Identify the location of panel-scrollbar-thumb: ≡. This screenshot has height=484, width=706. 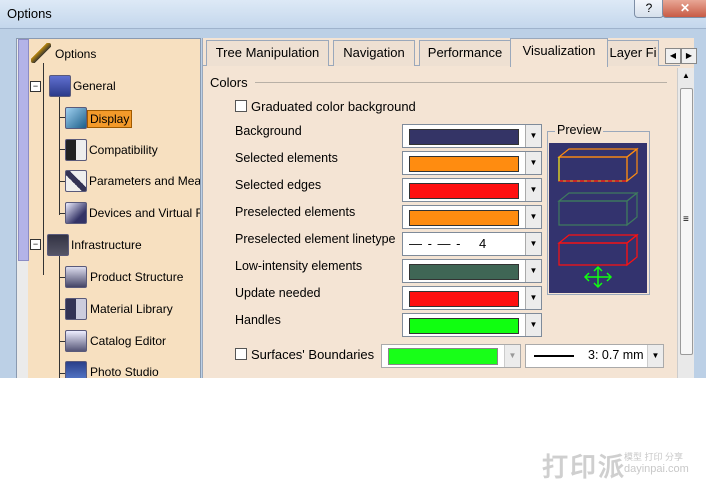
(686, 221).